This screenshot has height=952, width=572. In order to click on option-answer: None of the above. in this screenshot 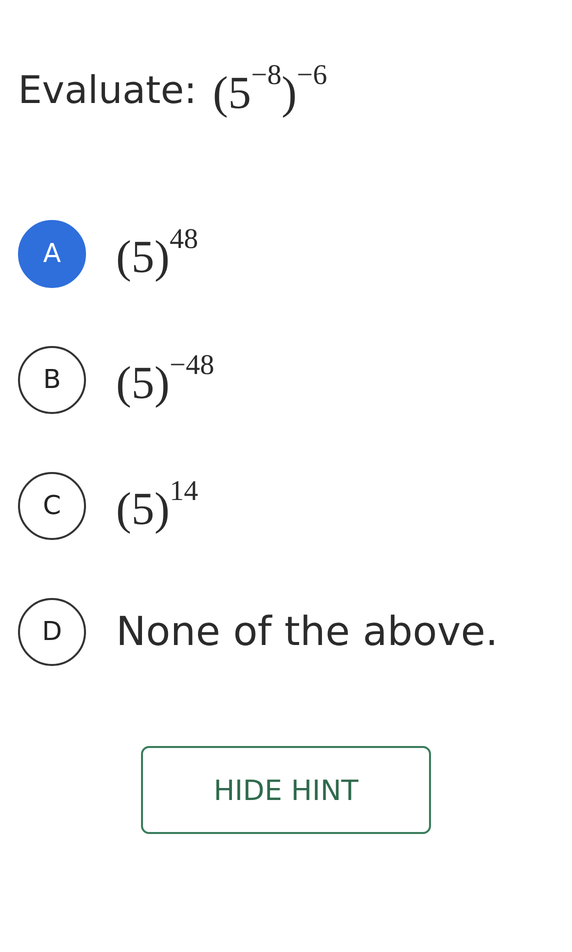, I will do `click(307, 632)`.